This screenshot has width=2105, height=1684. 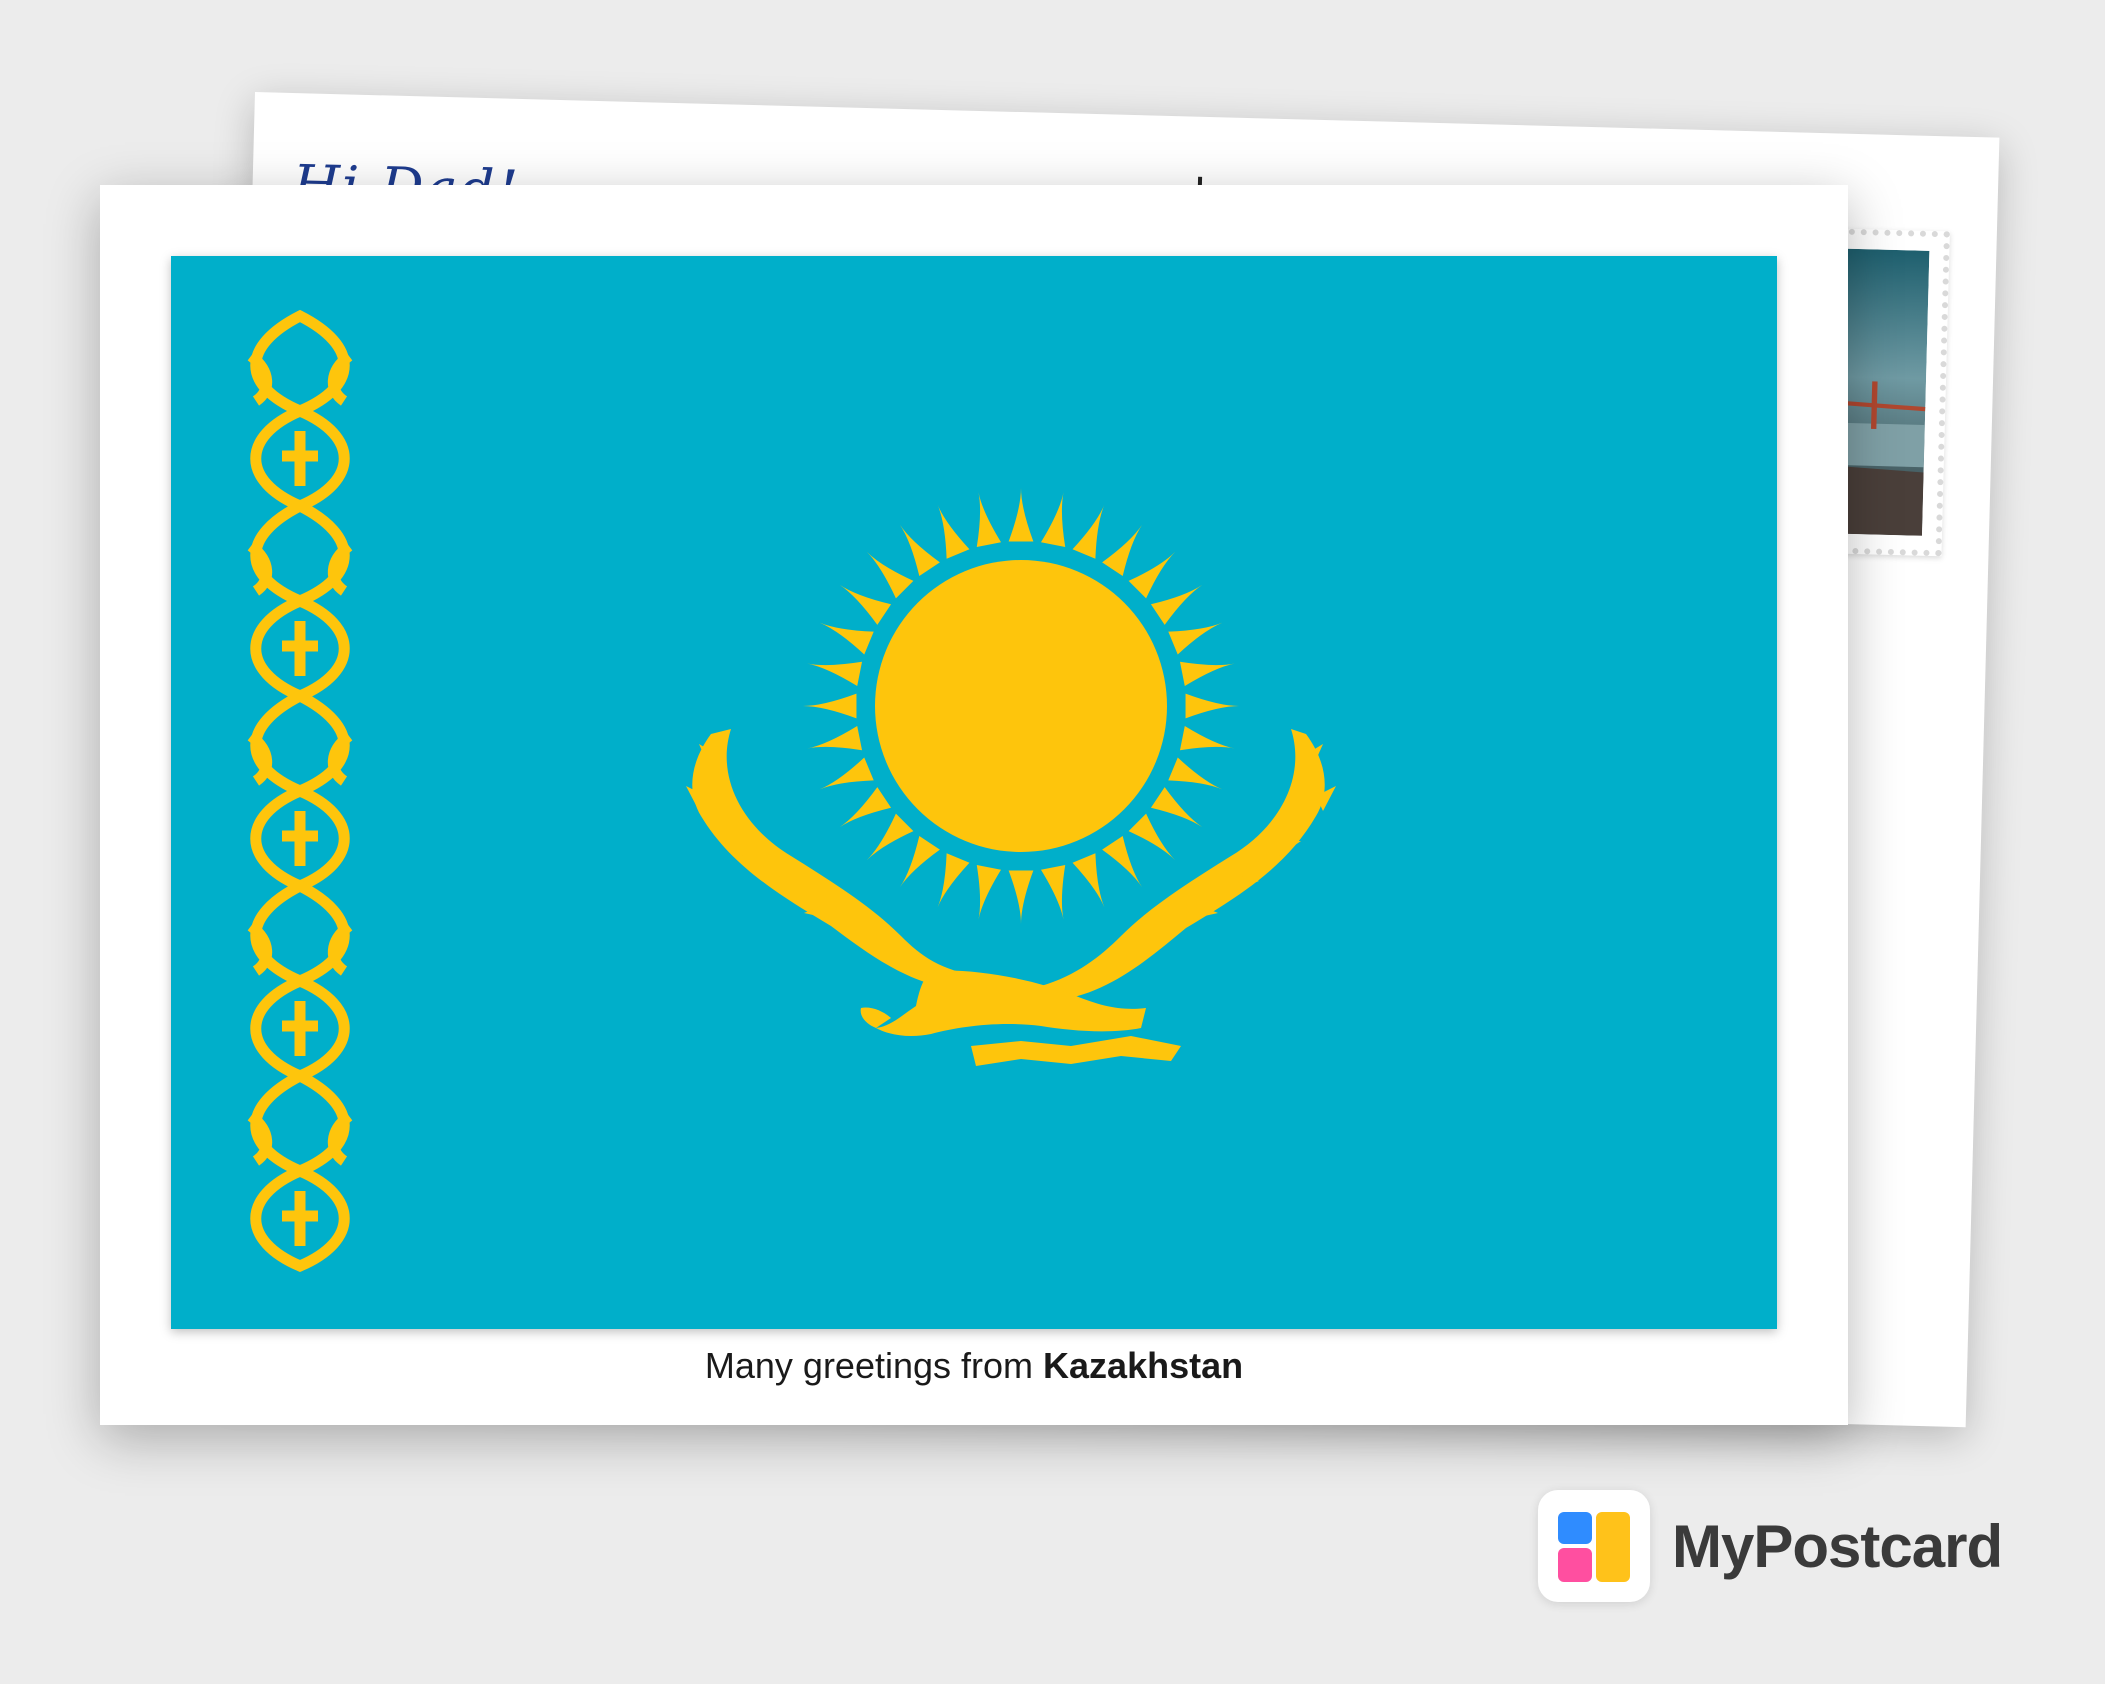 I want to click on brand-name: MyPostcard, so click(x=1837, y=1546).